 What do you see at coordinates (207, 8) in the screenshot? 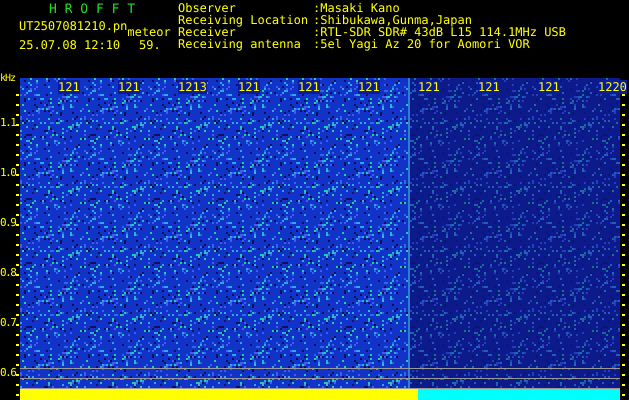
I see `info-label: Observer` at bounding box center [207, 8].